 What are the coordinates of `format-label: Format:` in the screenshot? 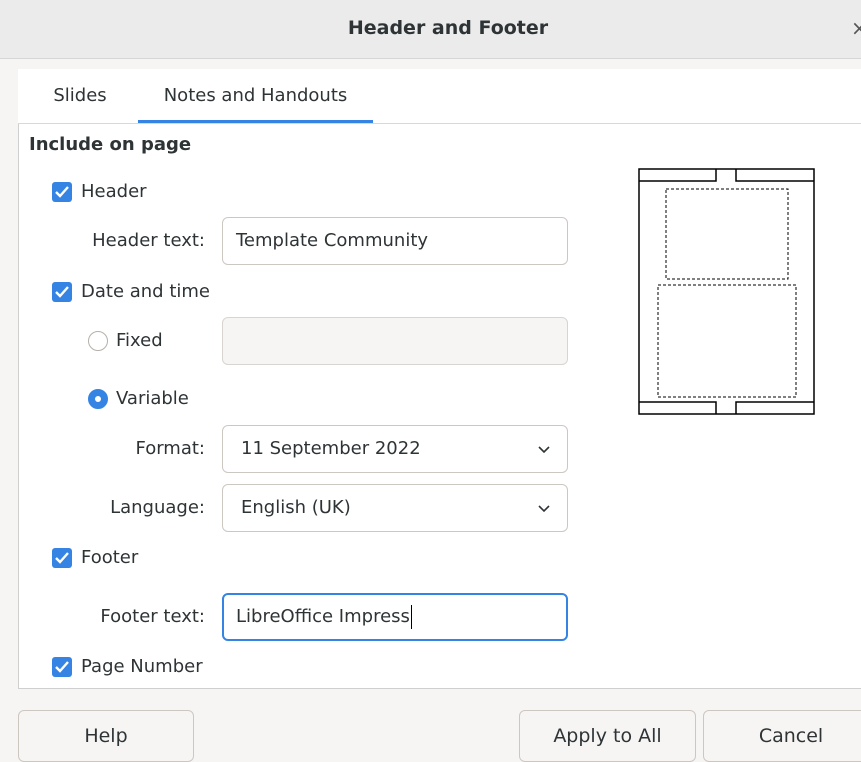 It's located at (170, 448).